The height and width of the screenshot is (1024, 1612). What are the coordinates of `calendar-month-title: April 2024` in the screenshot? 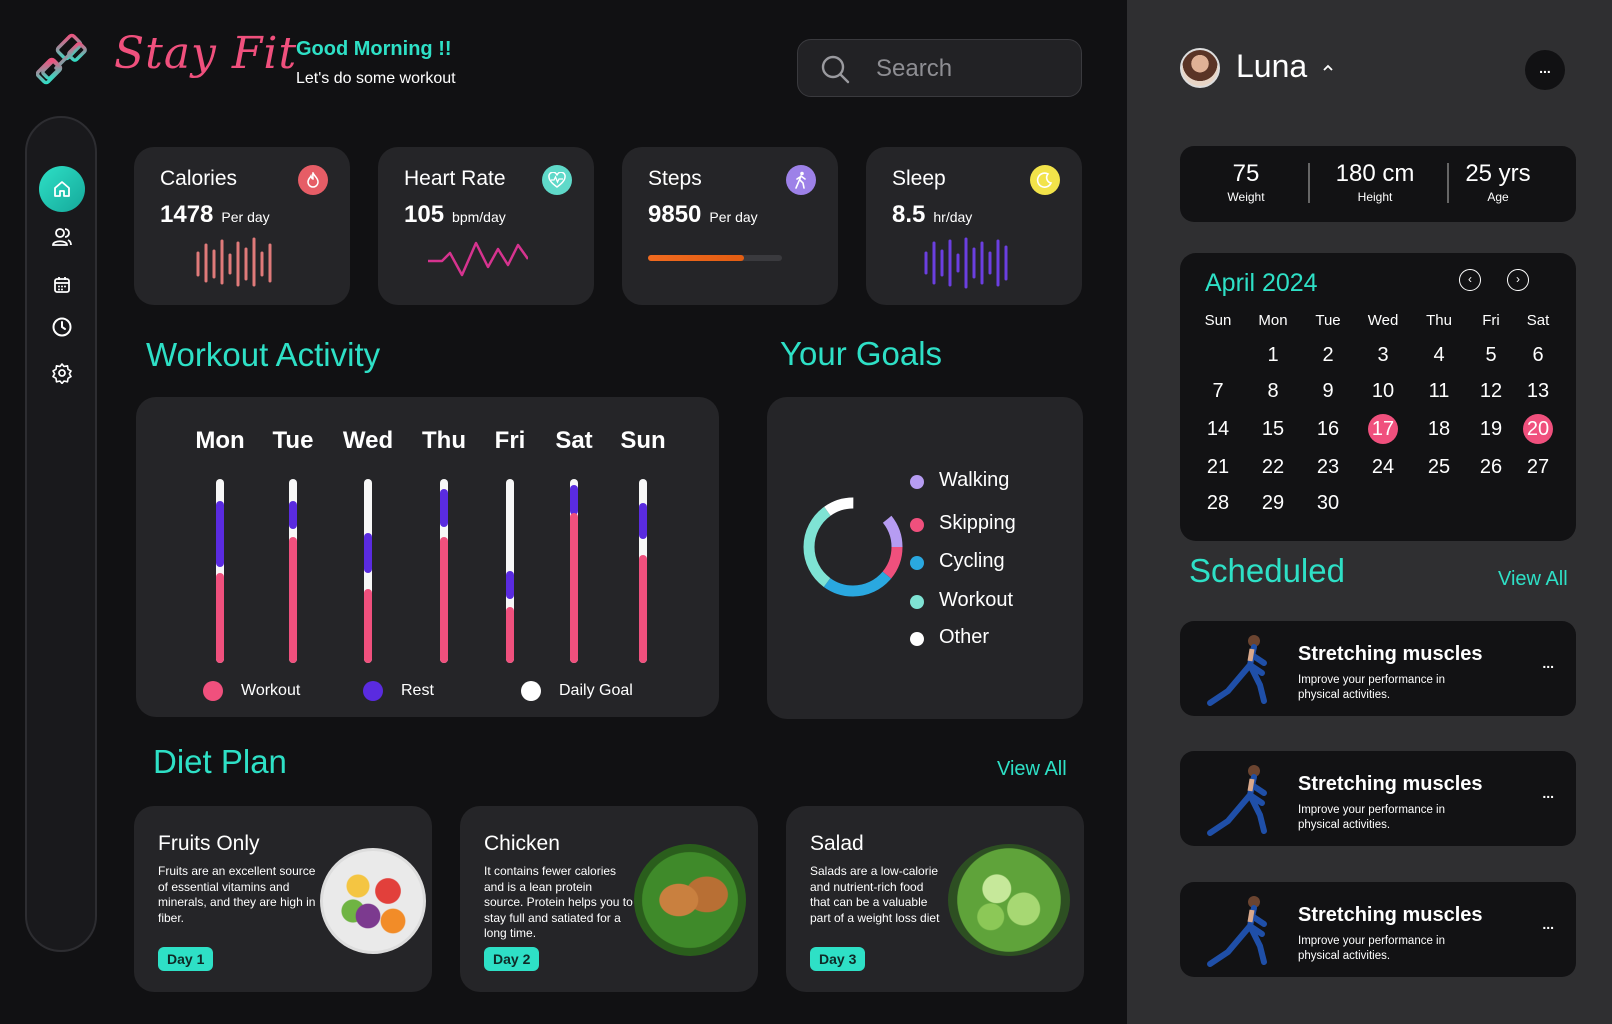 It's located at (1261, 283).